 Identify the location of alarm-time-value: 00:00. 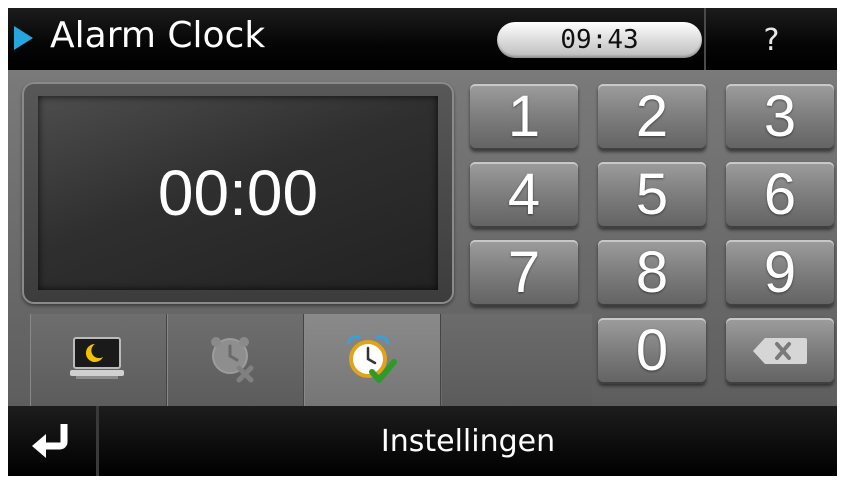
(238, 193).